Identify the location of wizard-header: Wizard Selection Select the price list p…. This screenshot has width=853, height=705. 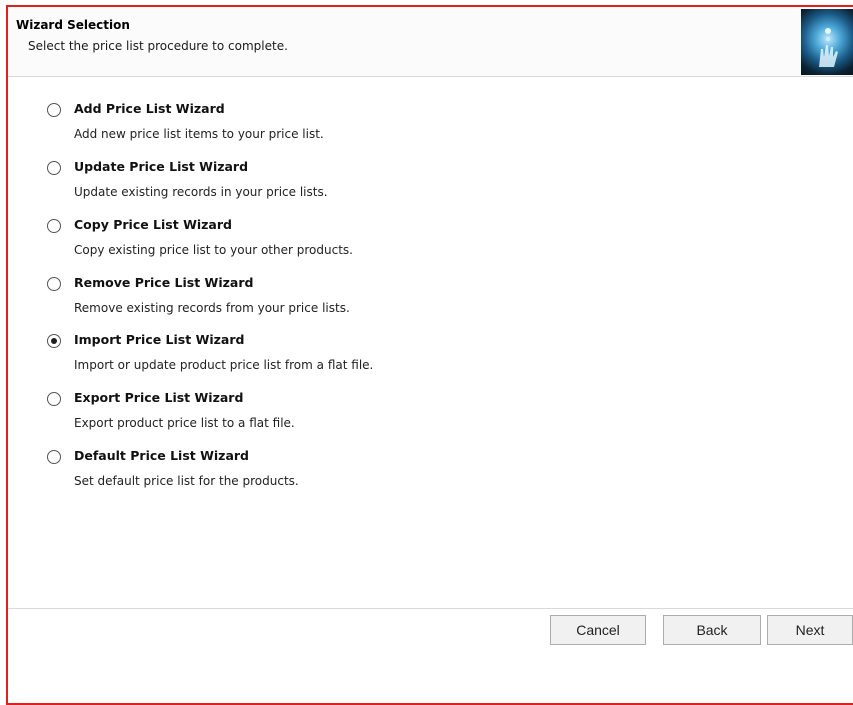
(430, 42).